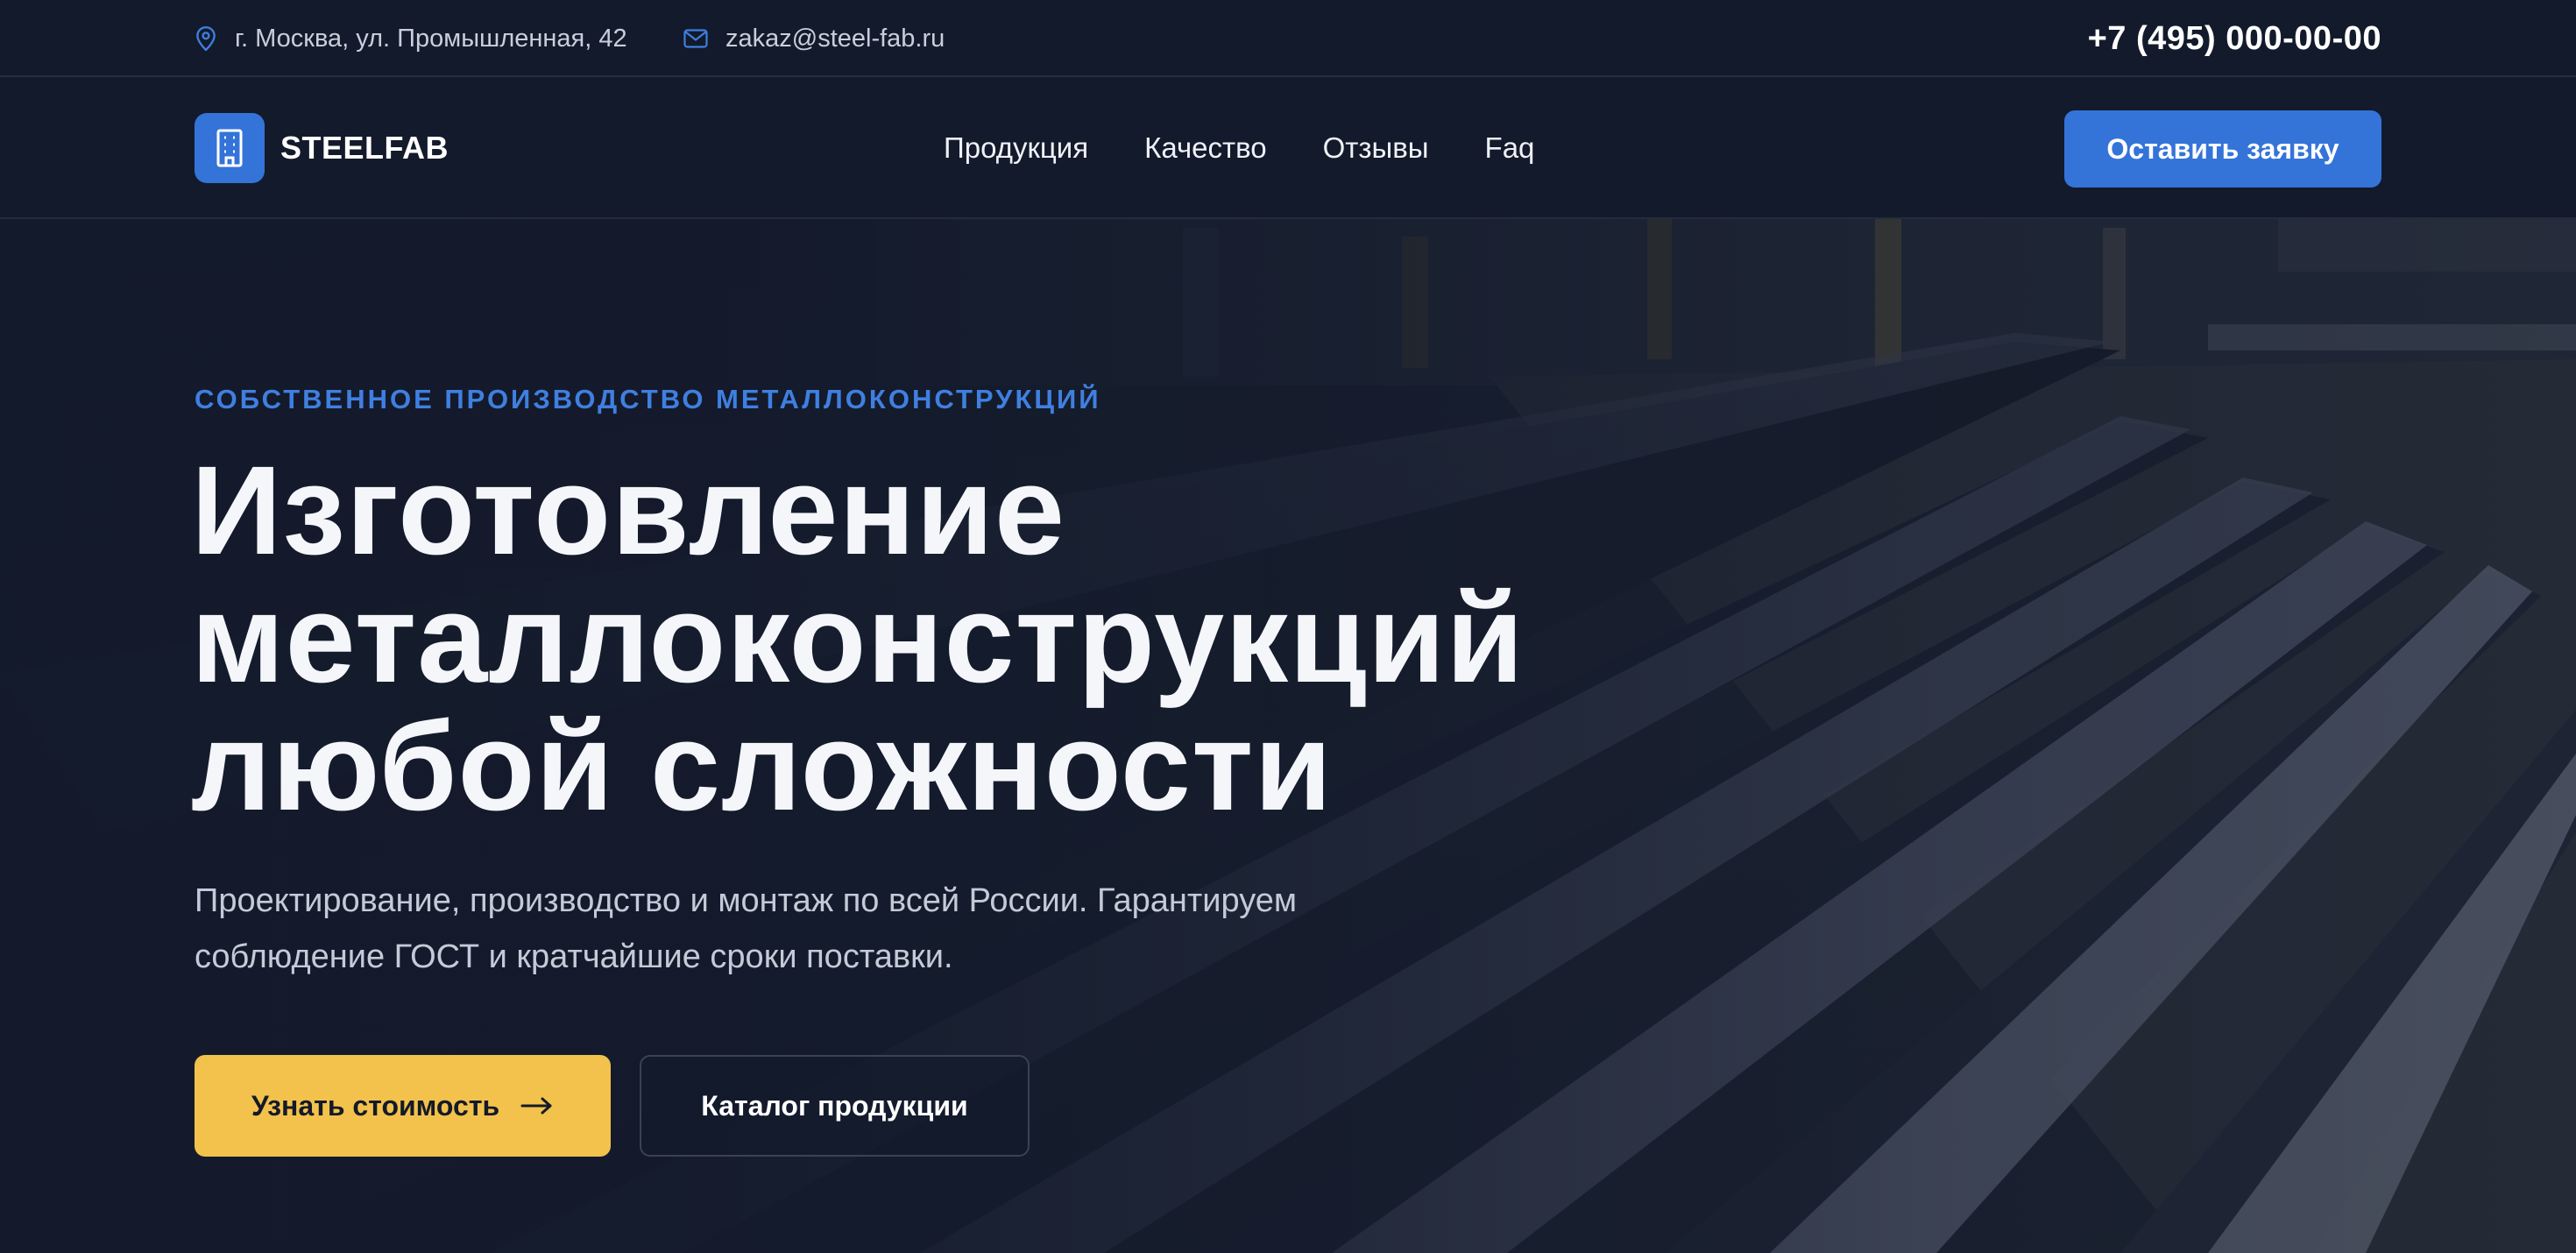 The height and width of the screenshot is (1253, 2576). I want to click on logo: STEELFAB, so click(322, 148).